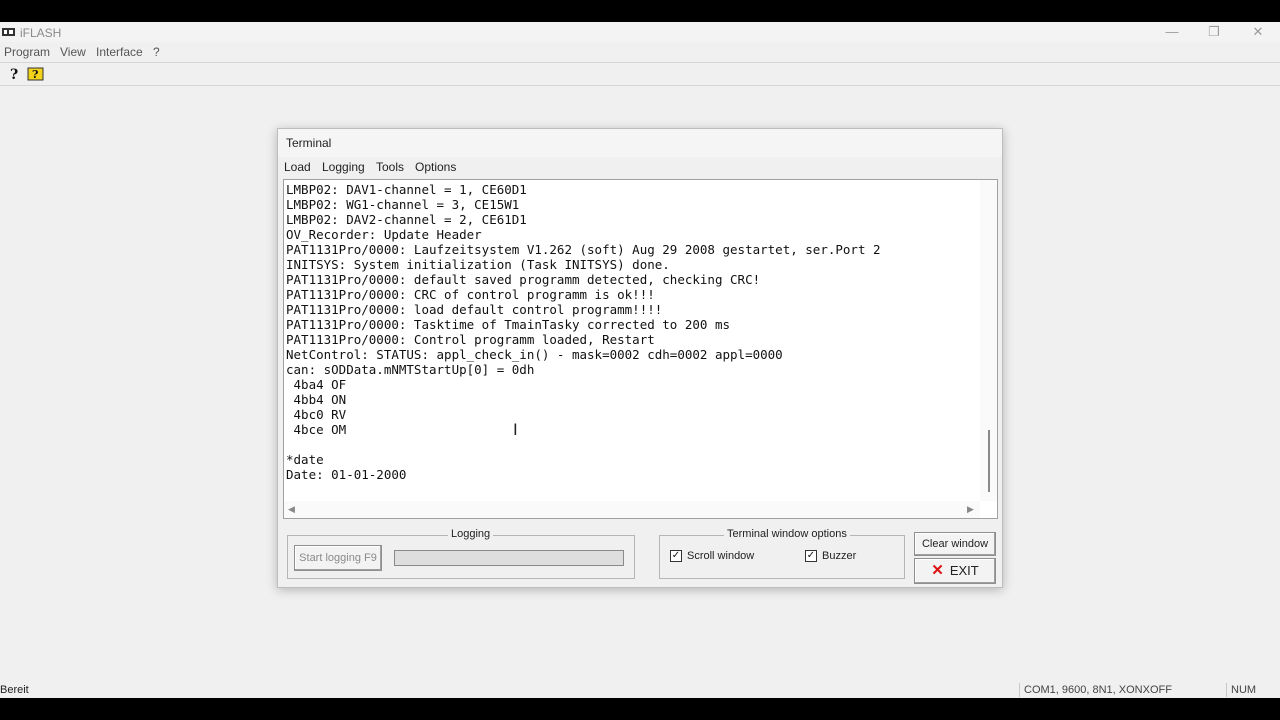 The width and height of the screenshot is (1280, 720). Describe the element at coordinates (1214, 32) in the screenshot. I see `restore-button: ❐` at that location.